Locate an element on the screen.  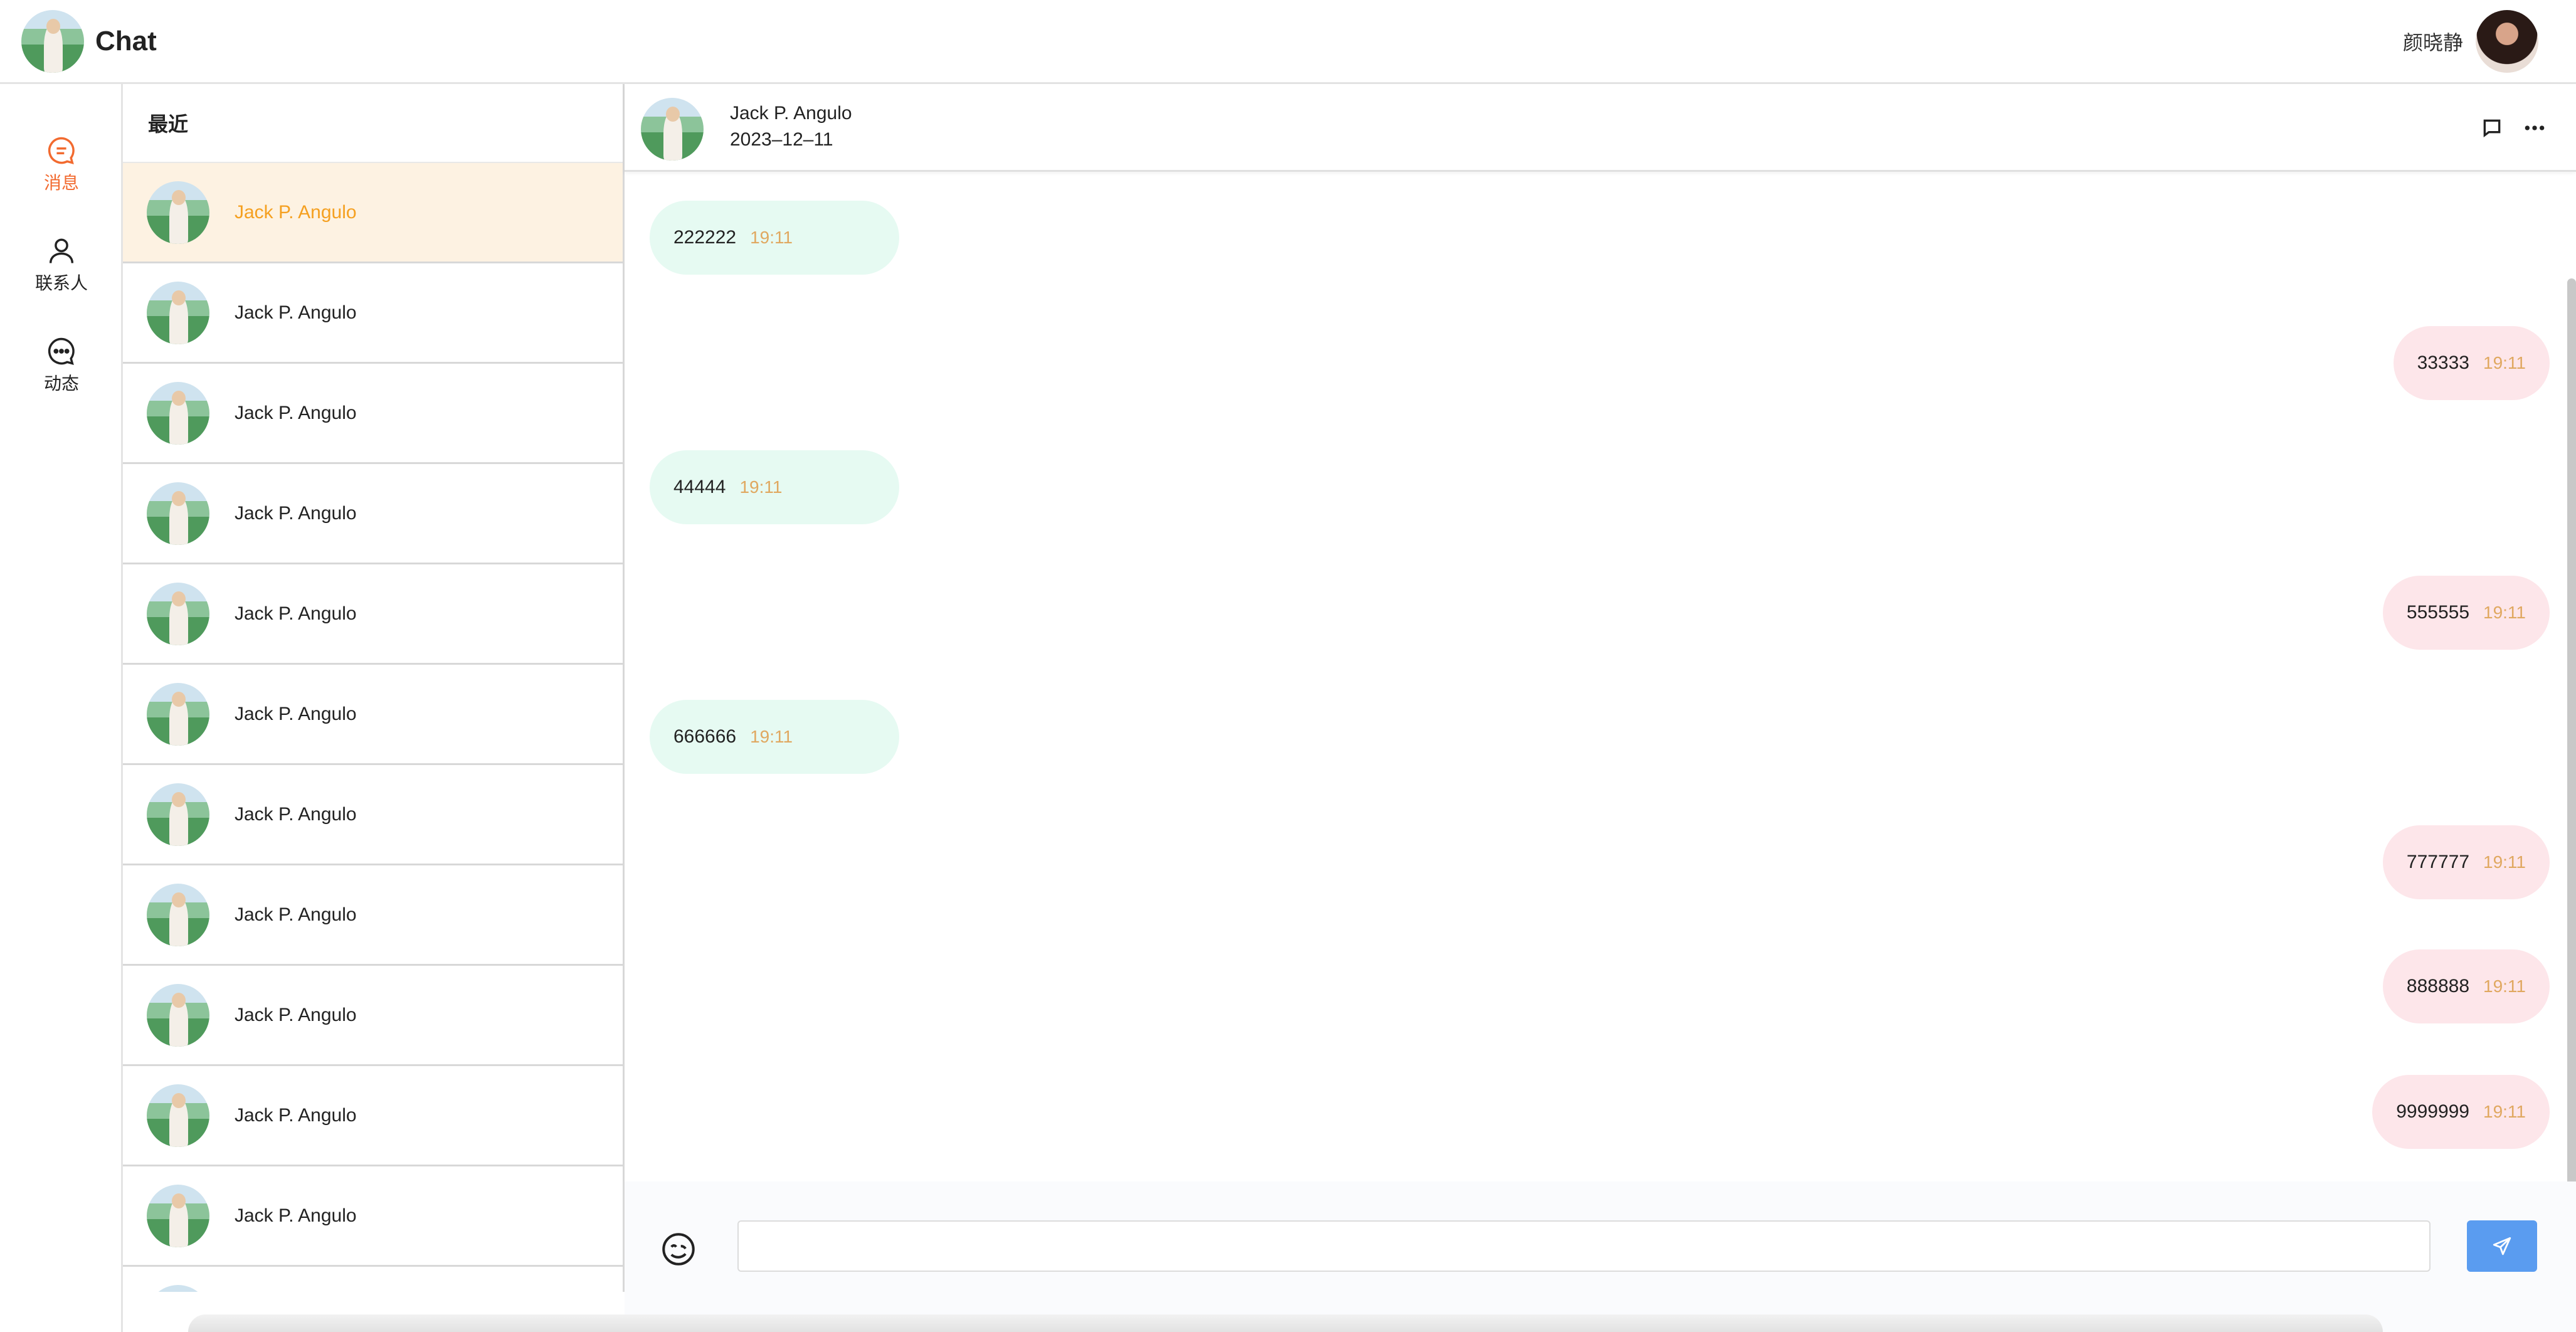
app-logo-avatar is located at coordinates (53, 41).